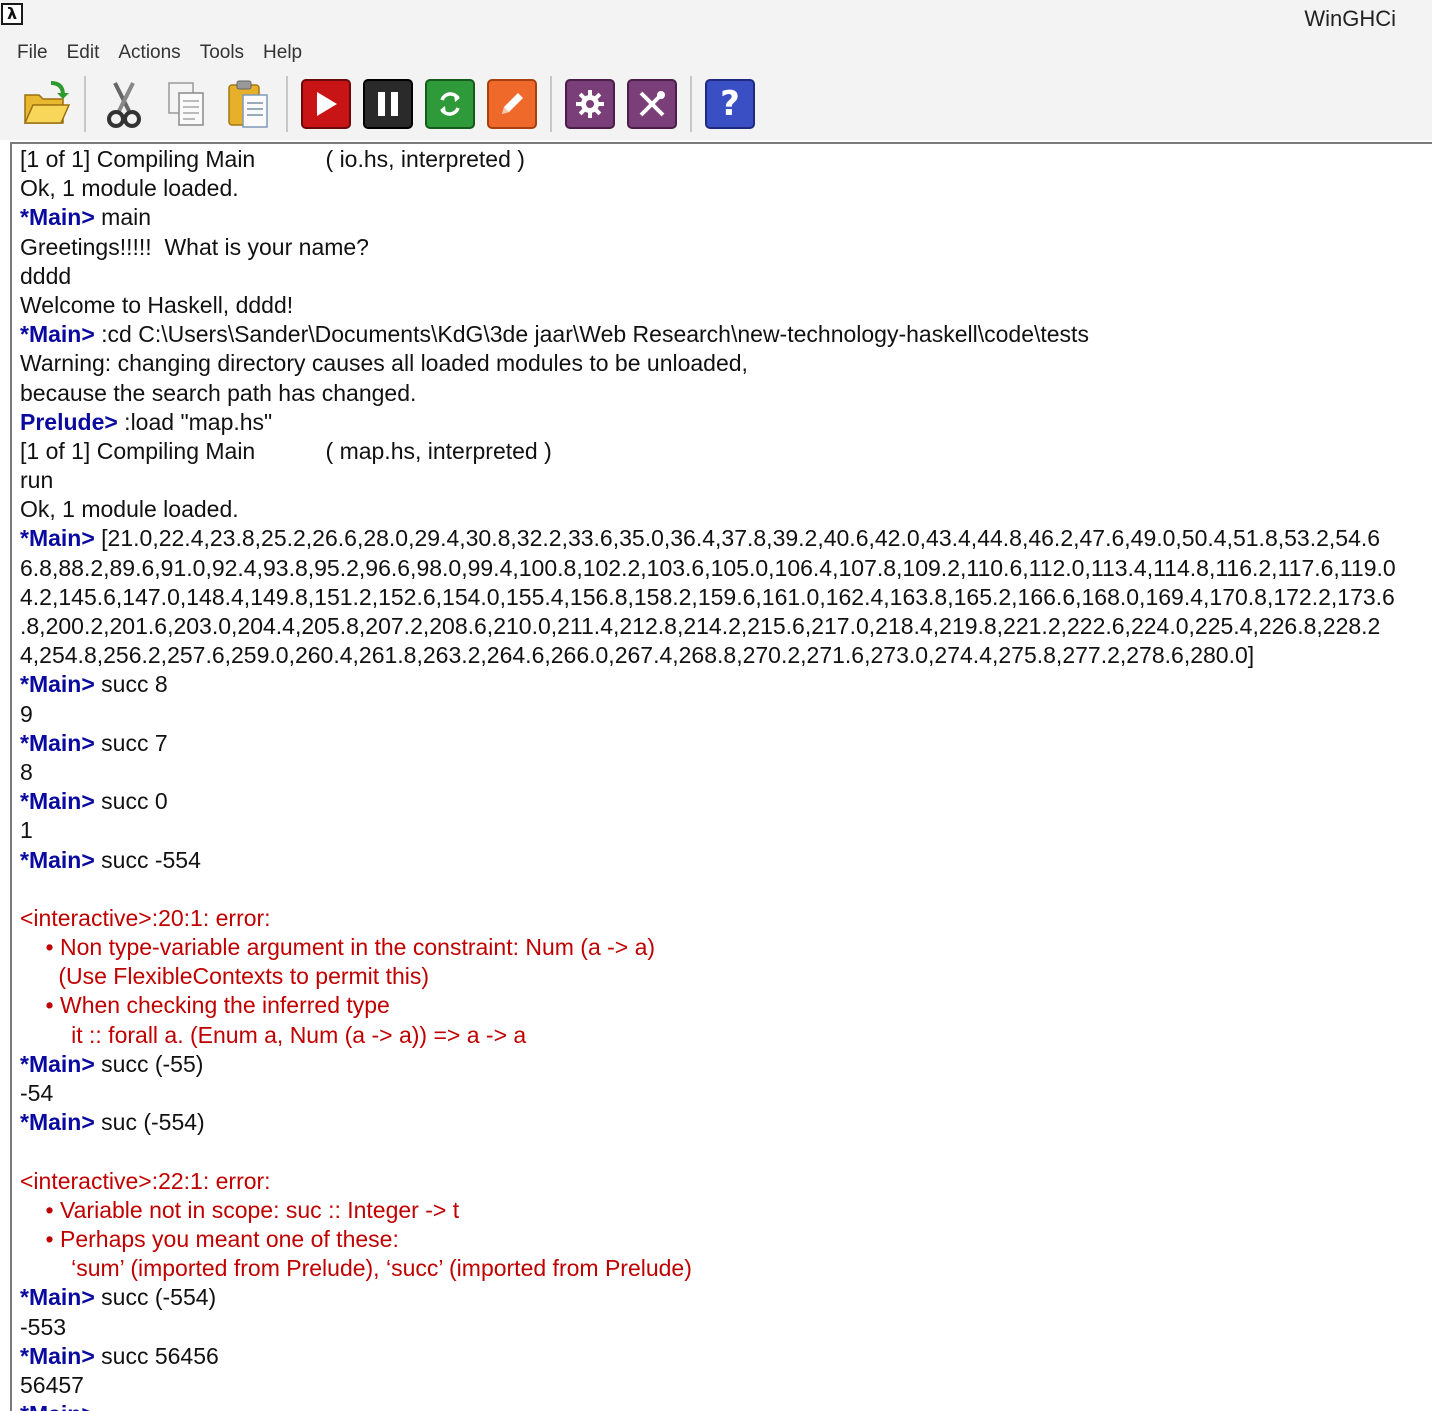 The image size is (1432, 1411). What do you see at coordinates (145, 1180) in the screenshot?
I see `console-text: <interactive>:22:1: error:` at bounding box center [145, 1180].